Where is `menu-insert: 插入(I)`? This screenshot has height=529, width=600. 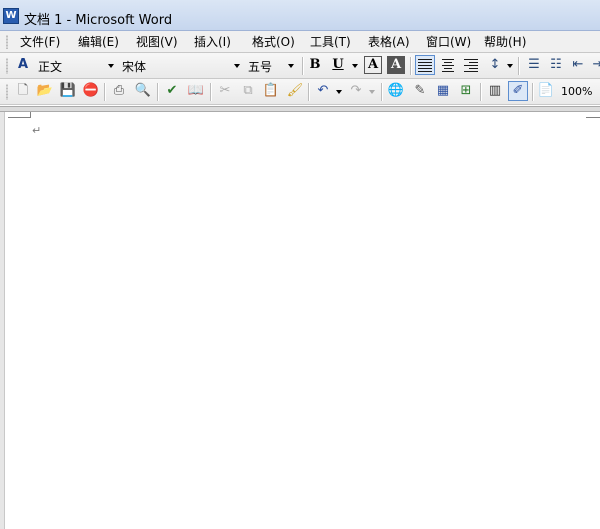
menu-insert: 插入(I) is located at coordinates (212, 42).